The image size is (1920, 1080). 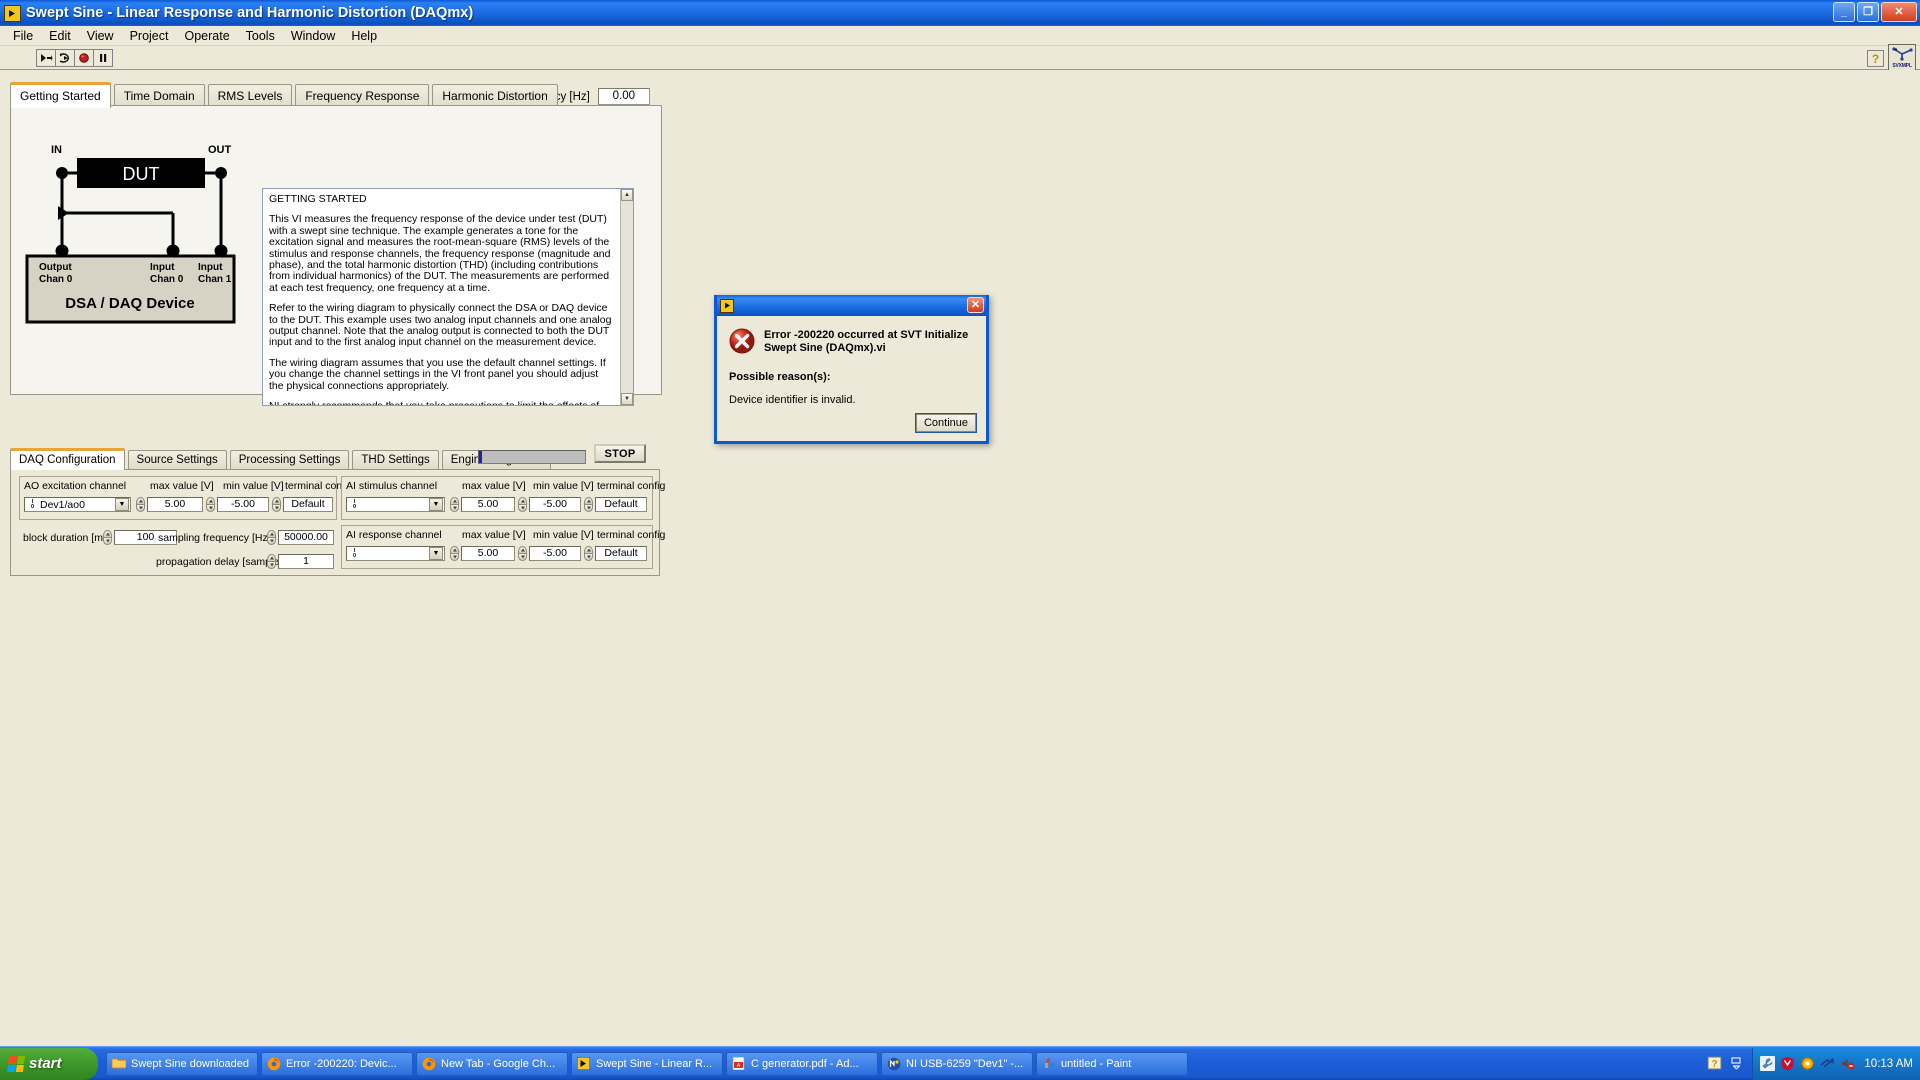 I want to click on block-duration-label: block duration [ms], so click(x=67, y=538).